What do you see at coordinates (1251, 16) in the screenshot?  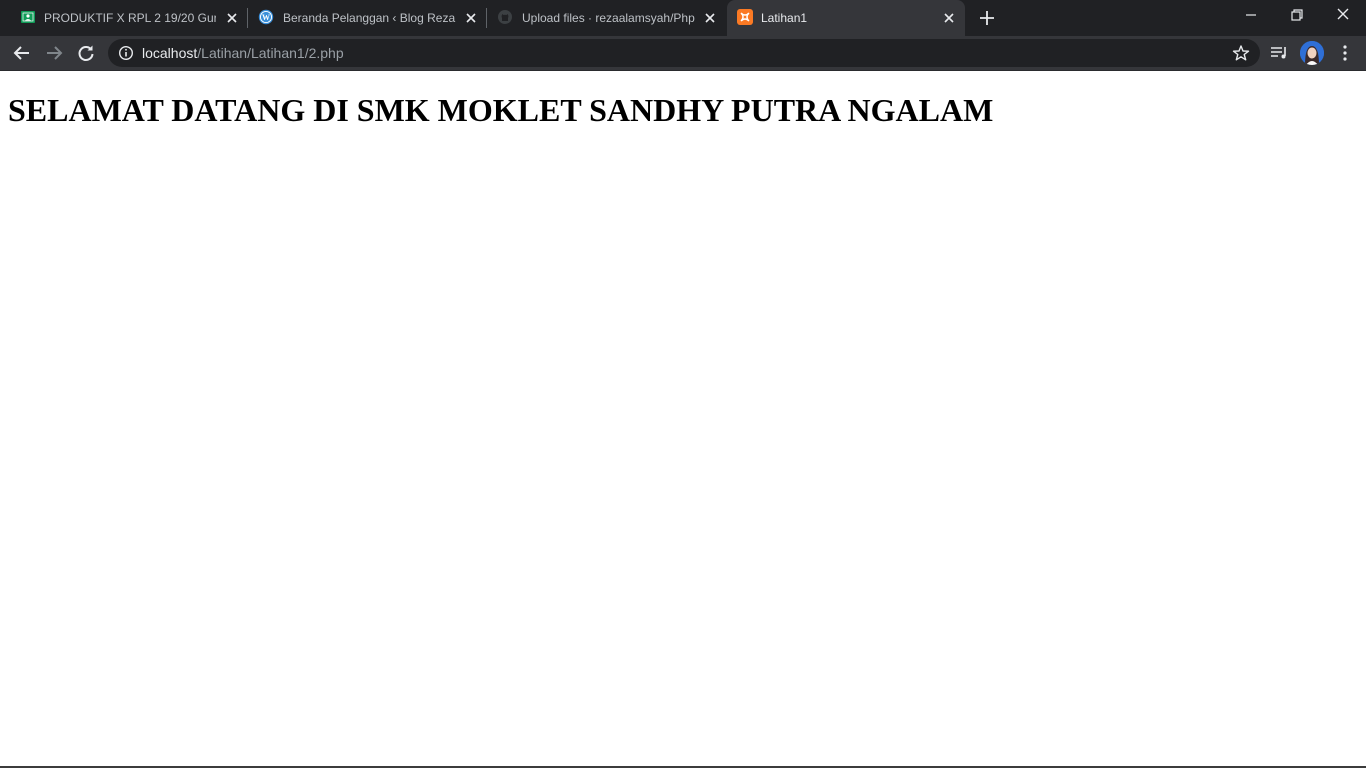 I see `minimize-icon` at bounding box center [1251, 16].